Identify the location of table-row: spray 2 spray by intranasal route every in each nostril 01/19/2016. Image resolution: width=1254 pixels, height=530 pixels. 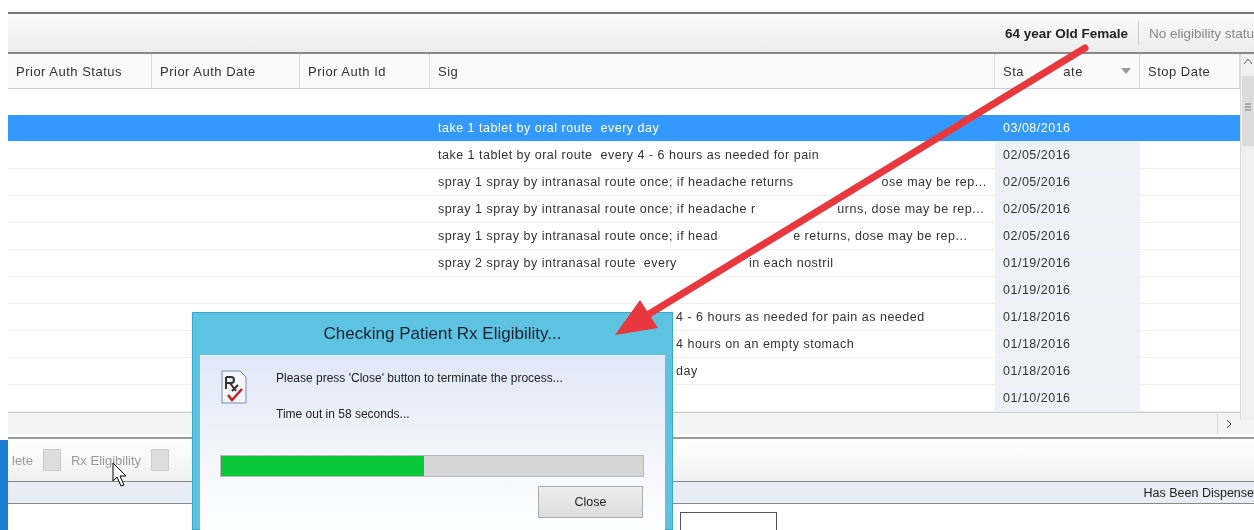
(624, 263).